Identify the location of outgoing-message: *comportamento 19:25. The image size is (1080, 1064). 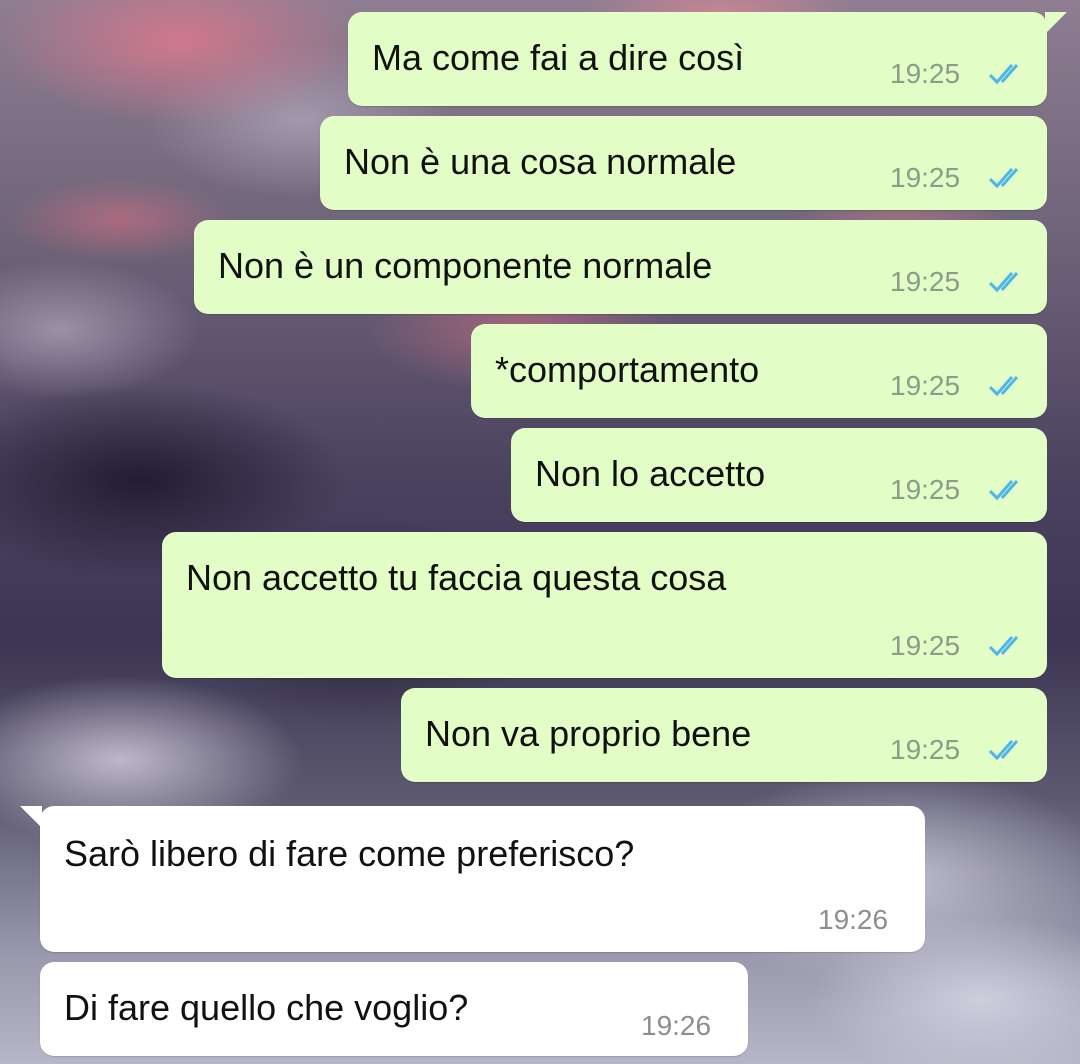
(759, 371).